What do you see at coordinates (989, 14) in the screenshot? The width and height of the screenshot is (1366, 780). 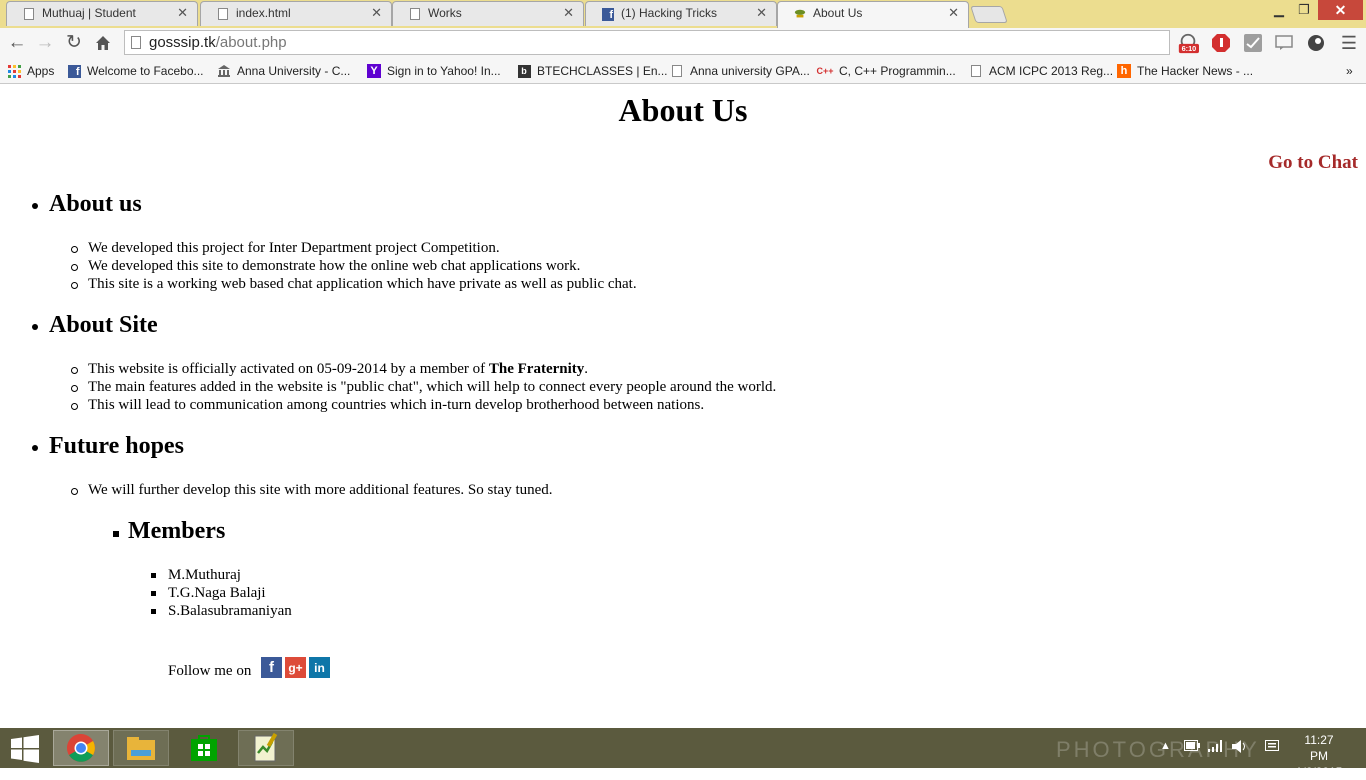 I see `new-tab-button` at bounding box center [989, 14].